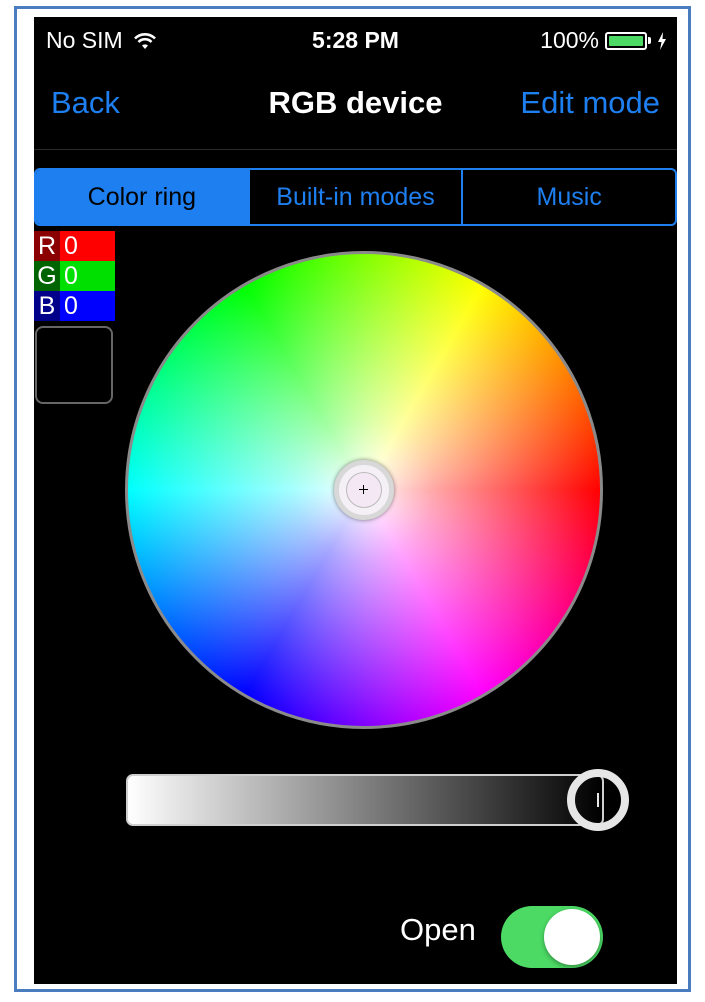 The width and height of the screenshot is (705, 1002). I want to click on brightness-slider-thumb, so click(598, 800).